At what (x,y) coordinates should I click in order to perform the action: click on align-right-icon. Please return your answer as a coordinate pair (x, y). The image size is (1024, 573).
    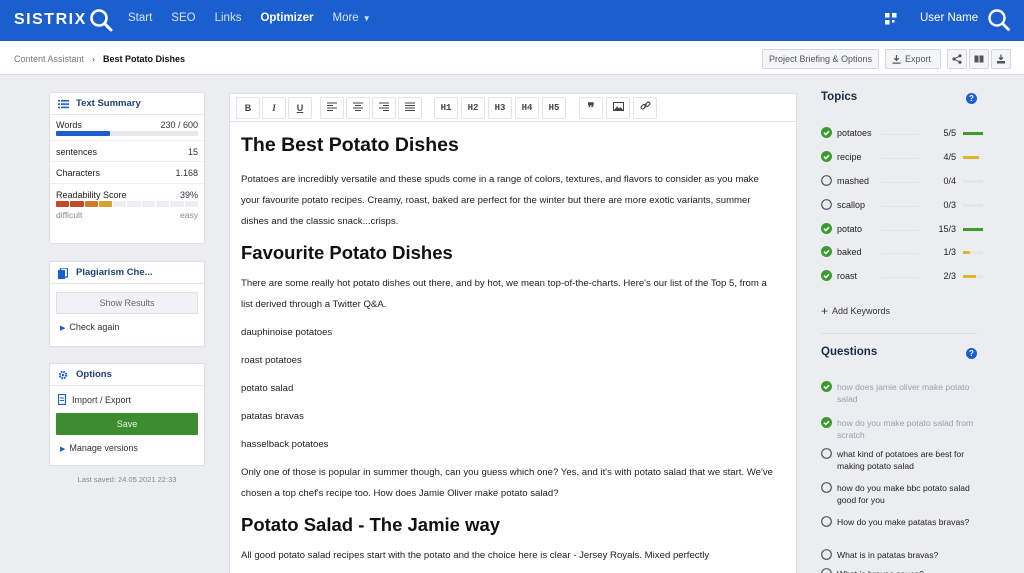
    Looking at the image, I should click on (384, 107).